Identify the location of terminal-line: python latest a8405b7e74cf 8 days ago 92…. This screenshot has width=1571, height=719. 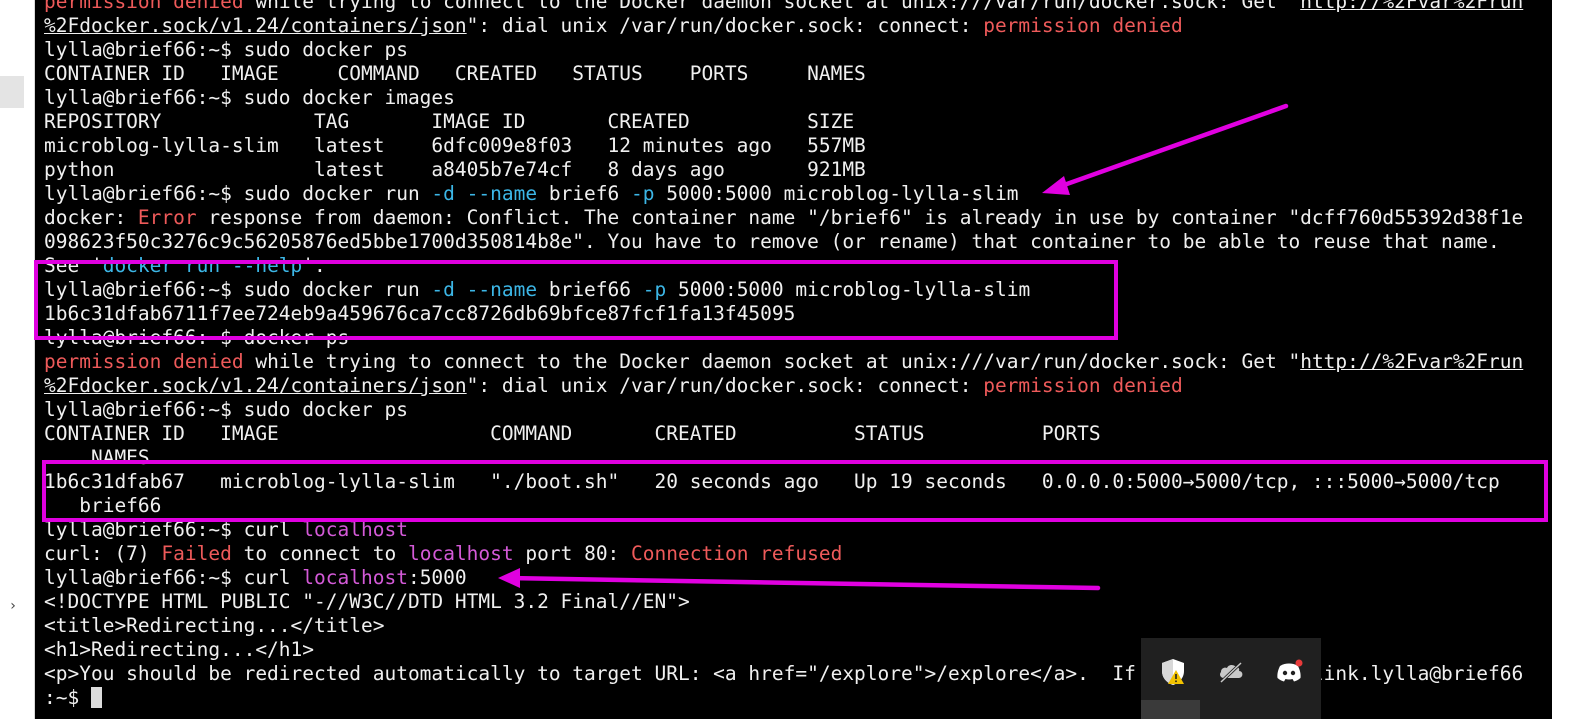
(798, 170).